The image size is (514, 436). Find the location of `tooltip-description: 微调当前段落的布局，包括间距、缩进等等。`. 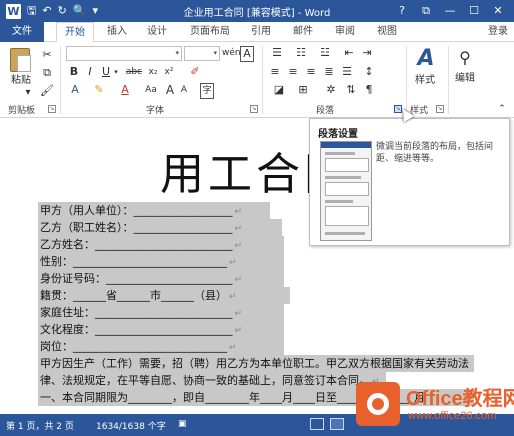

tooltip-description: 微调当前段落的布局，包括间距、缩进等等。 is located at coordinates (435, 153).